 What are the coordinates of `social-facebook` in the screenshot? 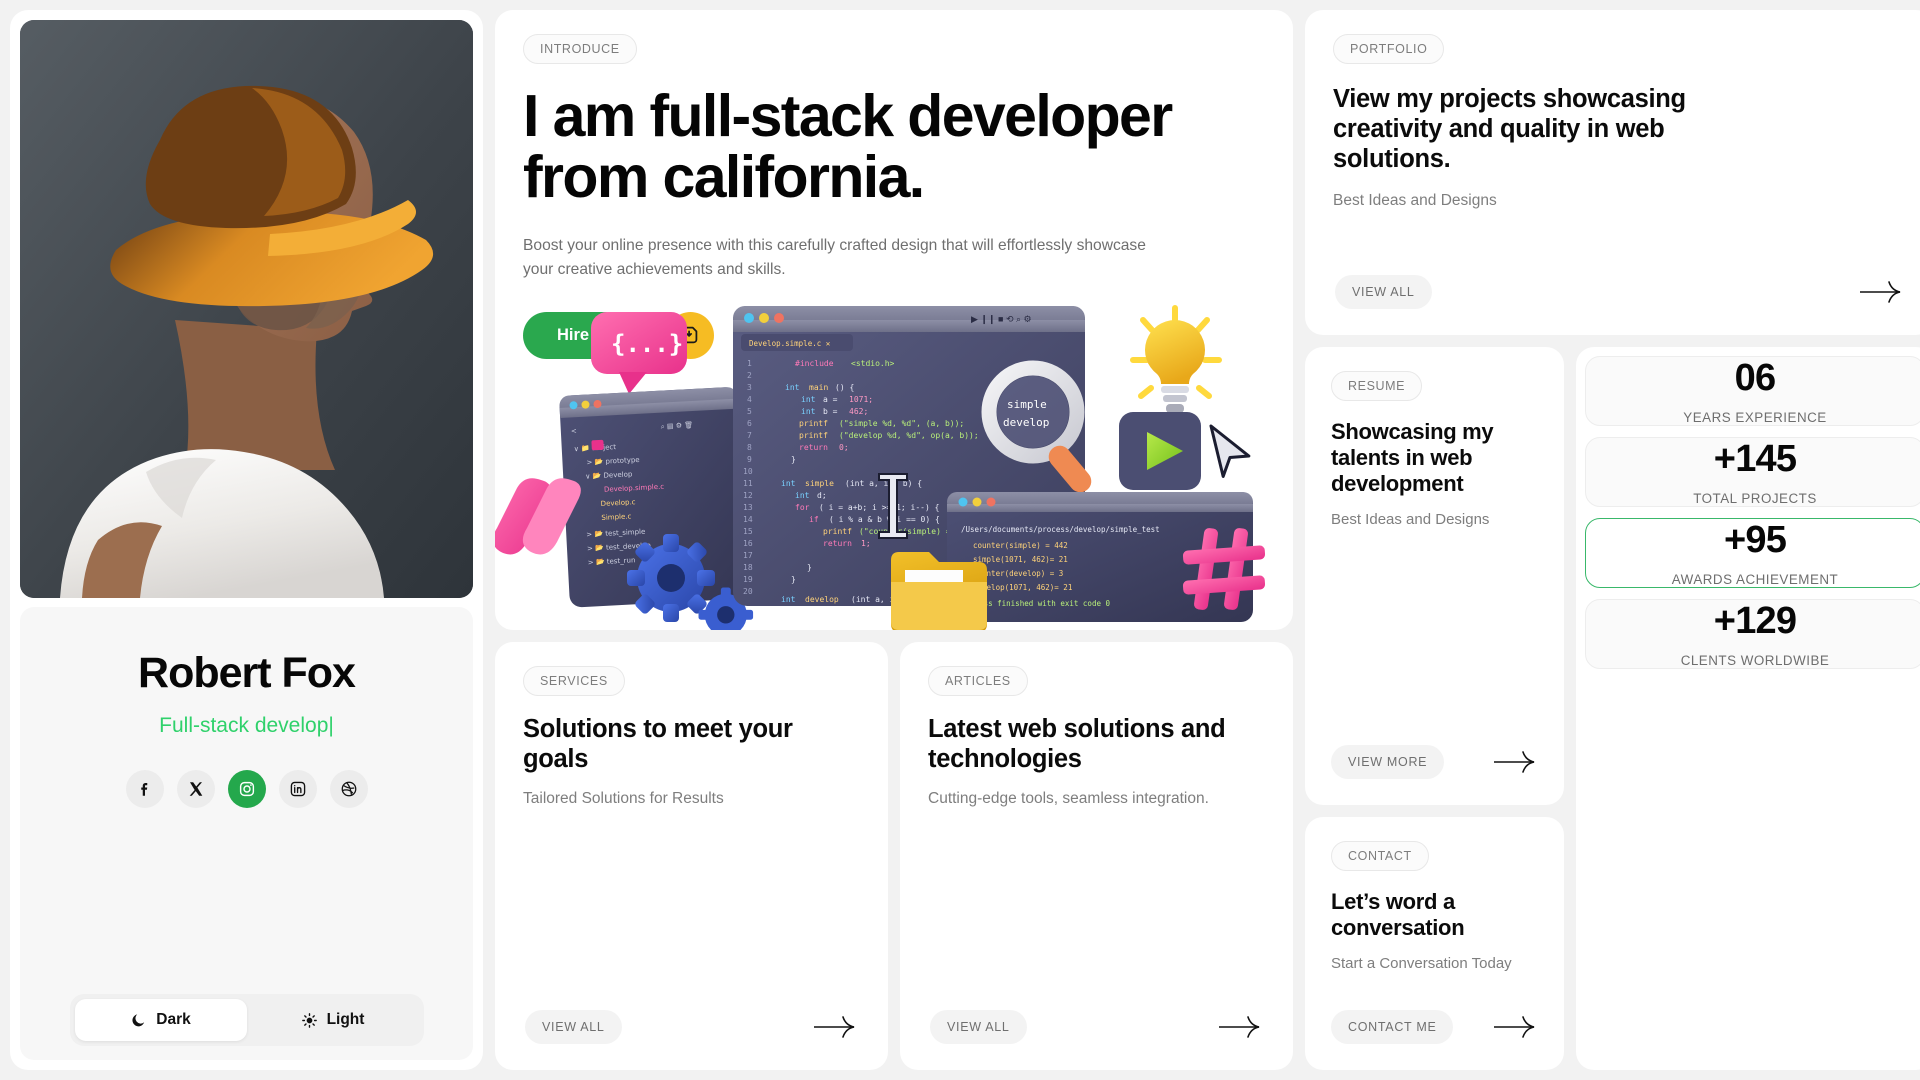 It's located at (144, 789).